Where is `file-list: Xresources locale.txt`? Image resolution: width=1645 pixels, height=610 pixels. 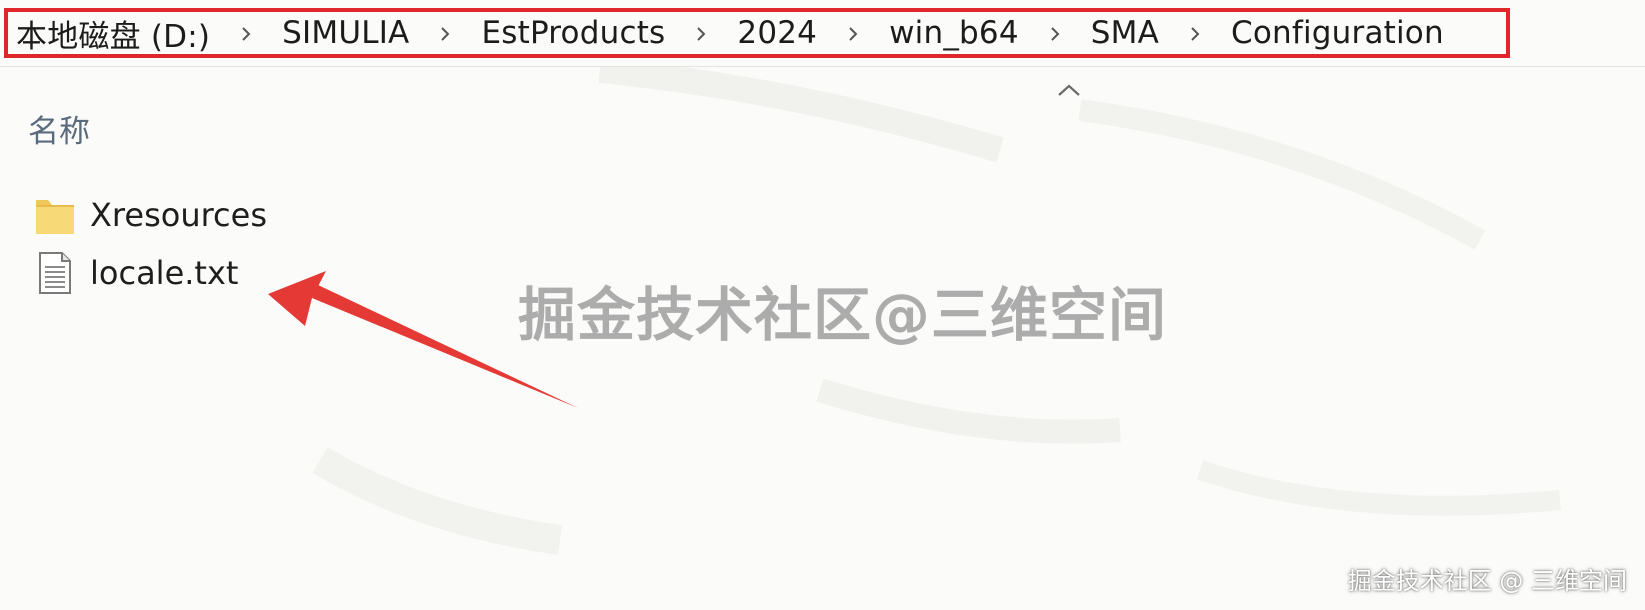 file-list: Xresources locale.txt is located at coordinates (284, 244).